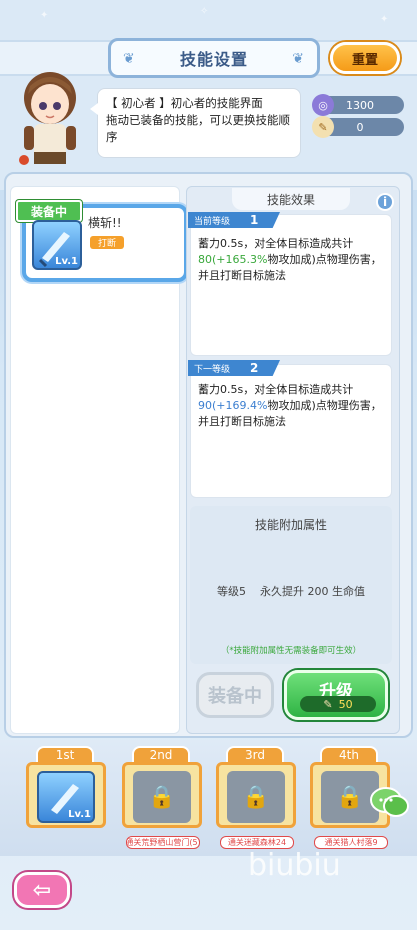 This screenshot has width=417, height=930. What do you see at coordinates (184, 103) in the screenshot?
I see `intro-line-1: 【 初心者 】初心者的技能界面` at bounding box center [184, 103].